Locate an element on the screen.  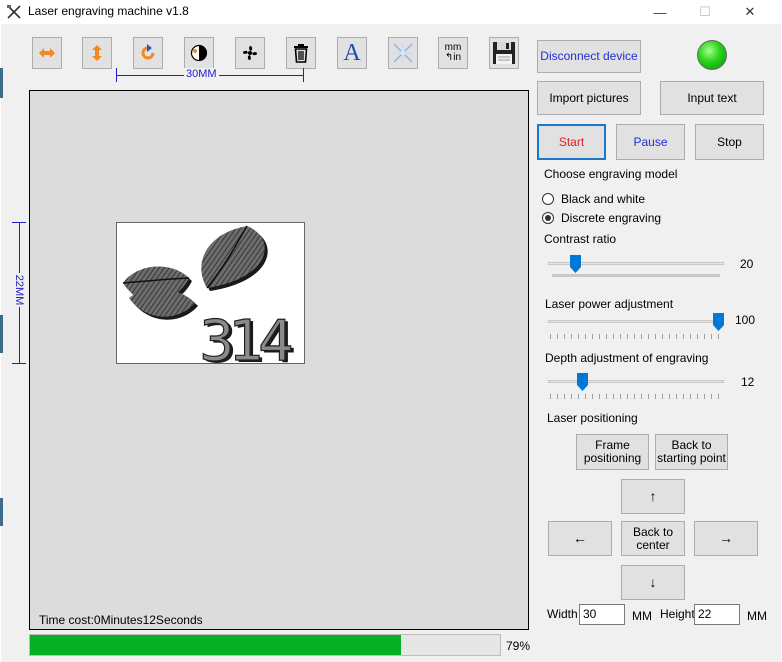
fan-icon is located at coordinates (250, 53).